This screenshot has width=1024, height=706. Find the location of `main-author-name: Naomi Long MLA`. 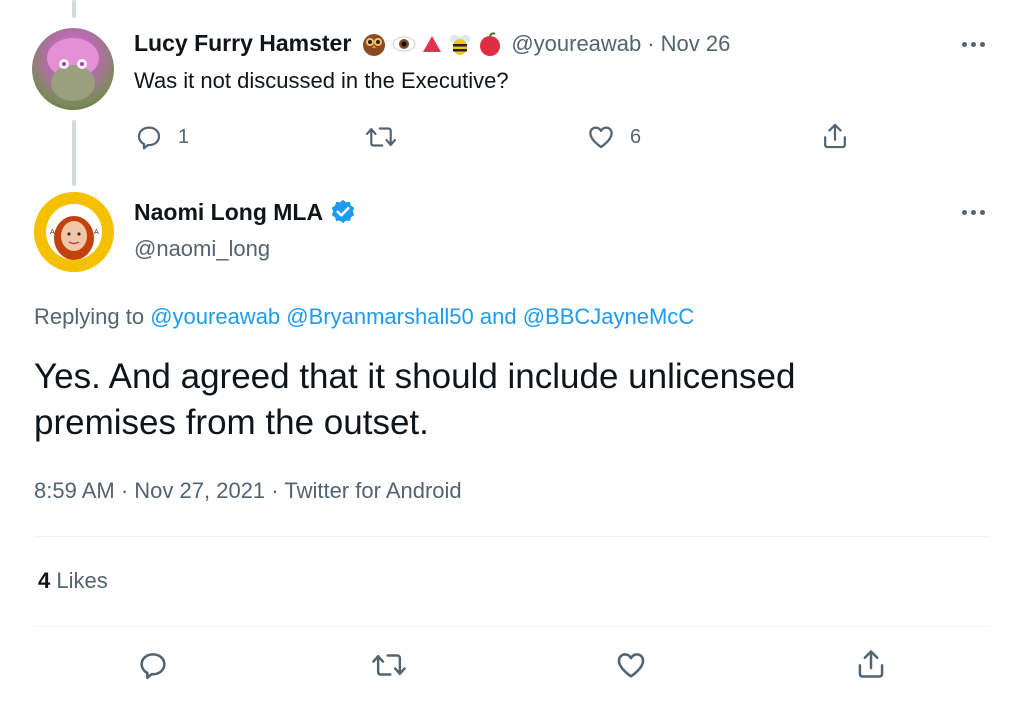

main-author-name: Naomi Long MLA is located at coordinates (228, 212).